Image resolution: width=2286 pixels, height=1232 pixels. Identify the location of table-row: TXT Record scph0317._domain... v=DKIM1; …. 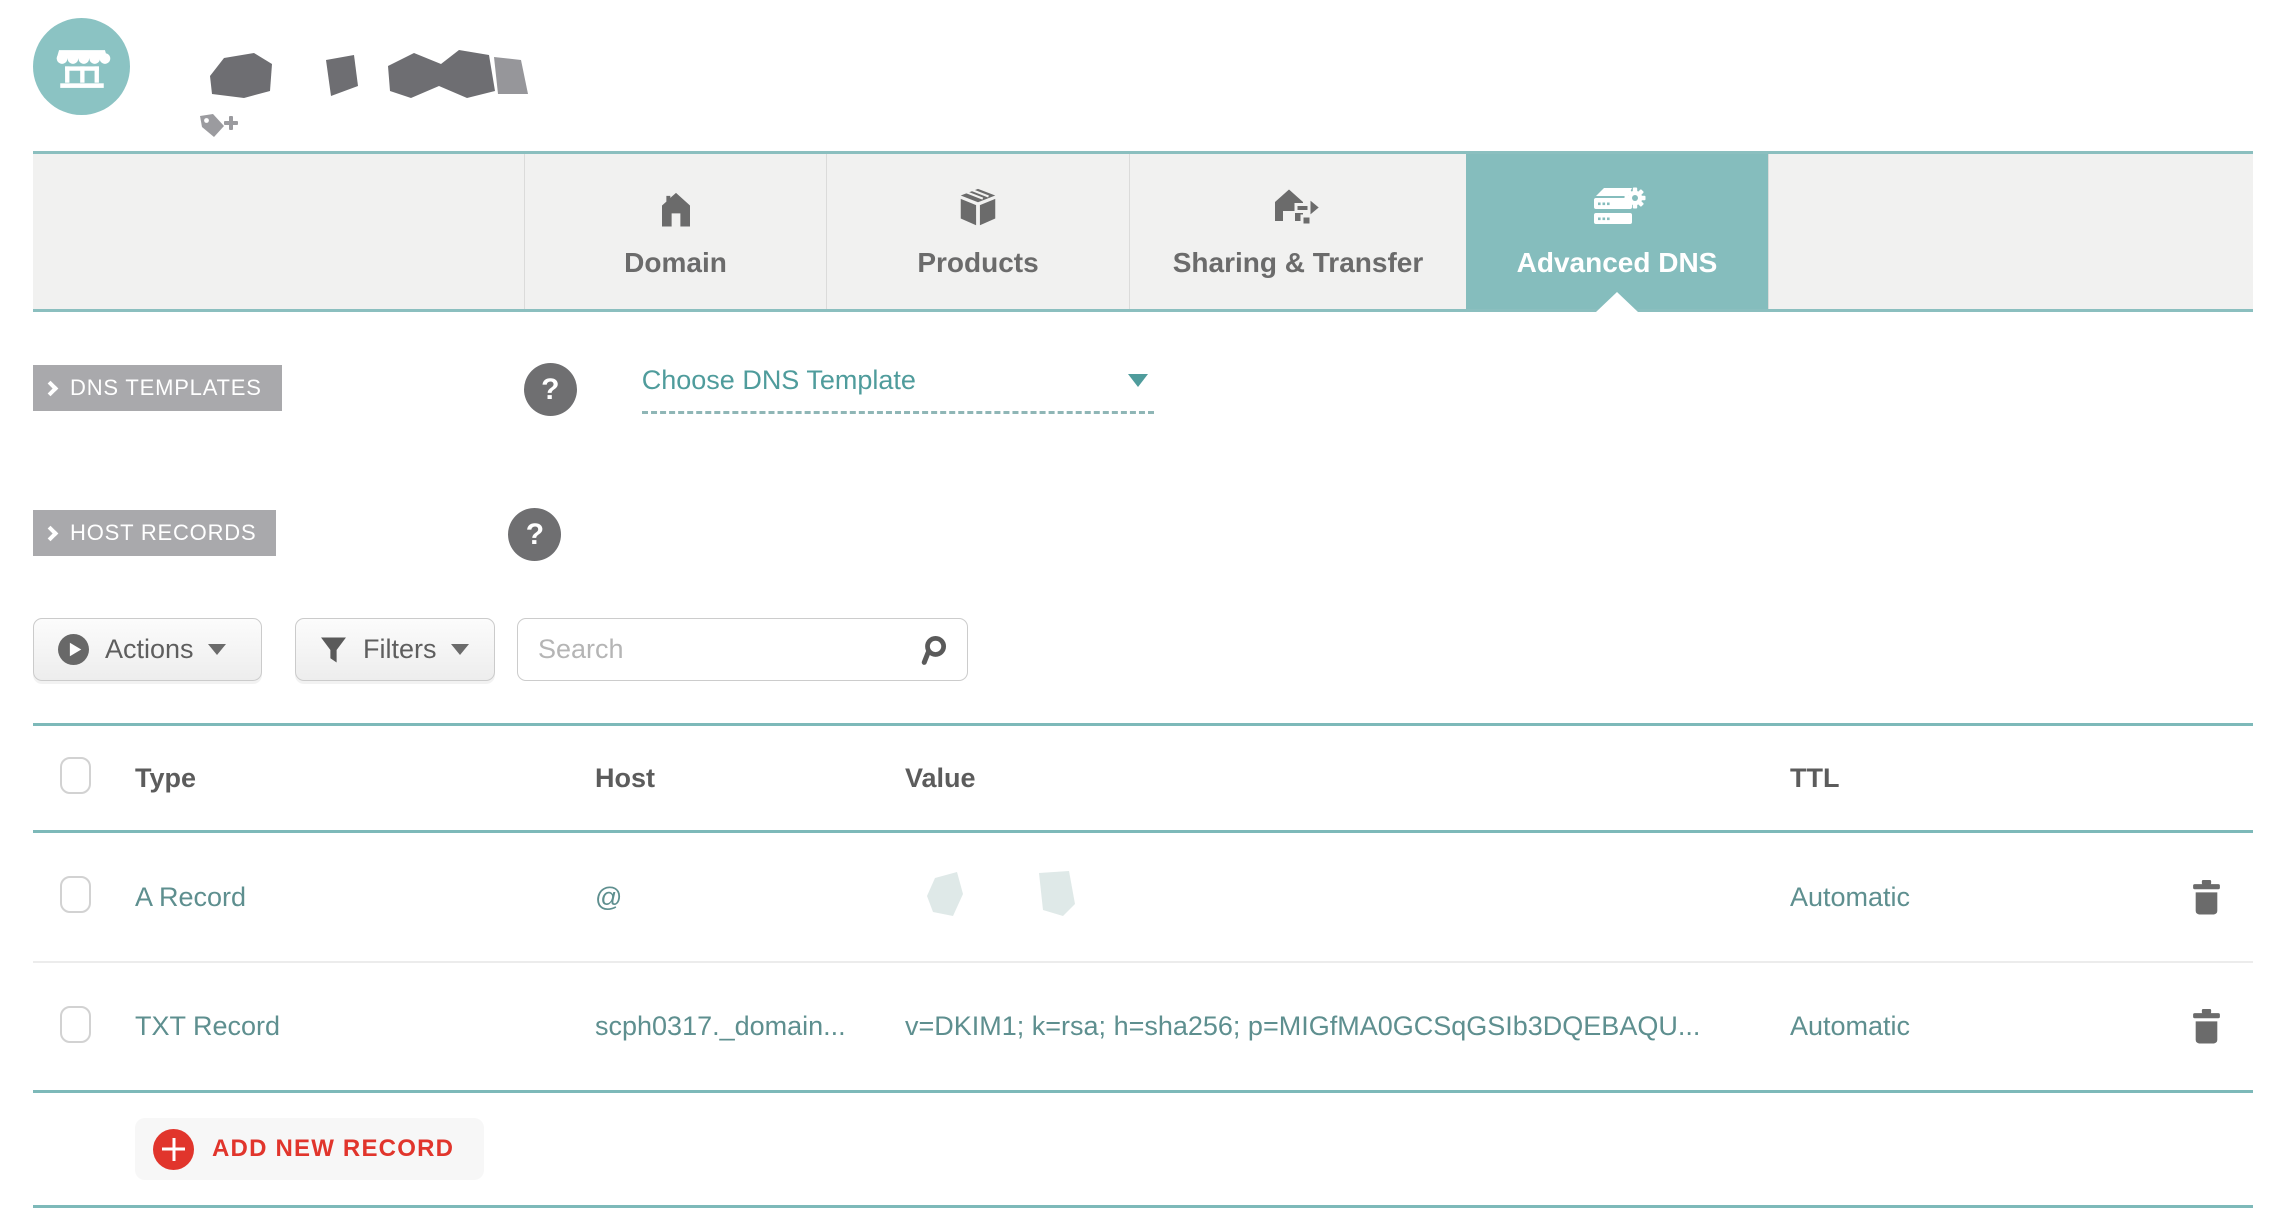
(1143, 1028).